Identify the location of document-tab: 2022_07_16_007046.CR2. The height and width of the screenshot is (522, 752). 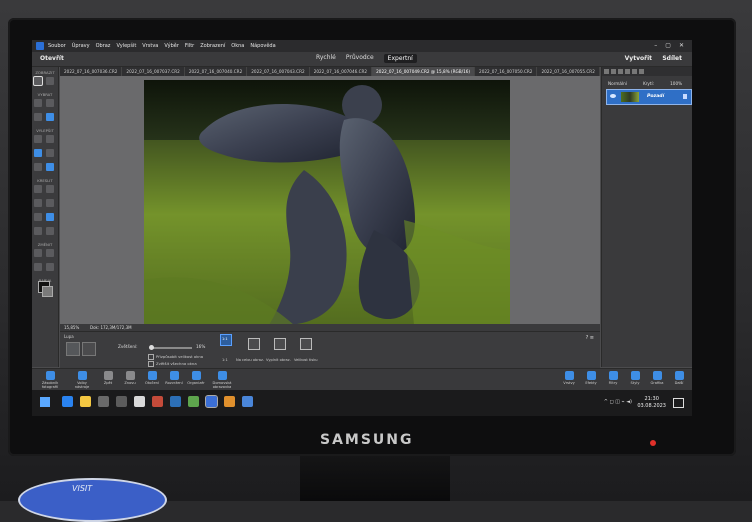
(341, 71).